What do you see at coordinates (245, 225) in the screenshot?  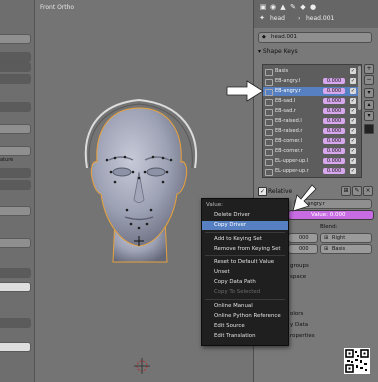 I see `menu-item: Copy Driver` at bounding box center [245, 225].